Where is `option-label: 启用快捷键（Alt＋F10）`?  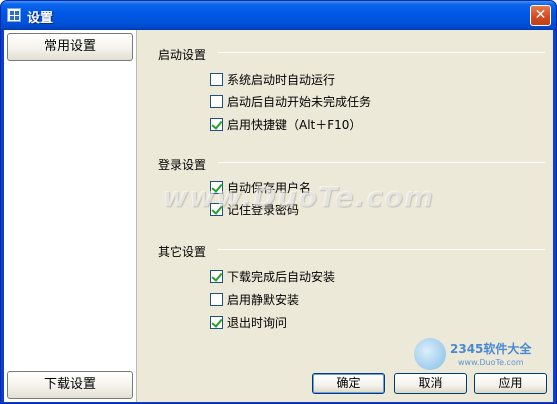
option-label: 启用快捷键（Alt＋F10） is located at coordinates (294, 124).